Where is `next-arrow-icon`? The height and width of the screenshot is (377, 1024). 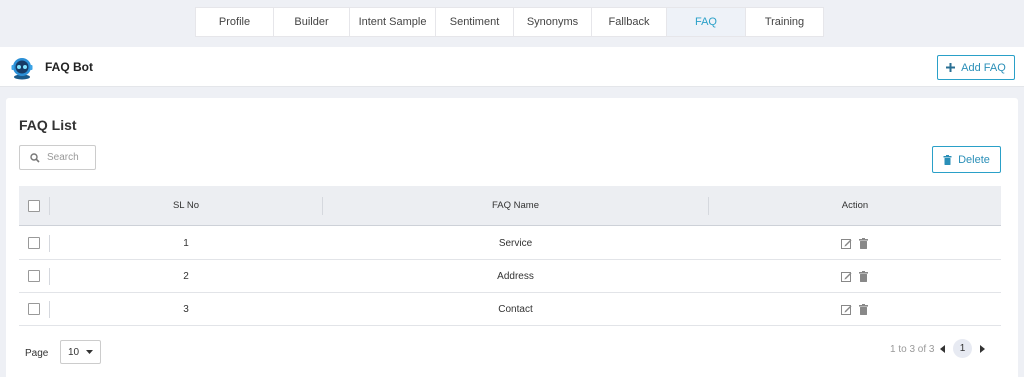
next-arrow-icon is located at coordinates (982, 349).